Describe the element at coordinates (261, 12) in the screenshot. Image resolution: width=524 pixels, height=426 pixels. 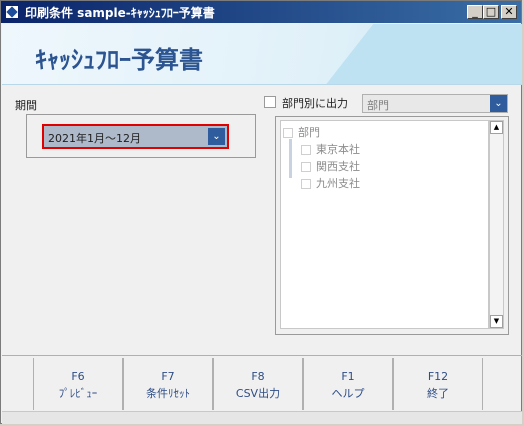
I see `title-bar: 印刷条件 sample-ｷｬｯｼｭﾌﾛｰ予算書 _ □ ✕` at that location.